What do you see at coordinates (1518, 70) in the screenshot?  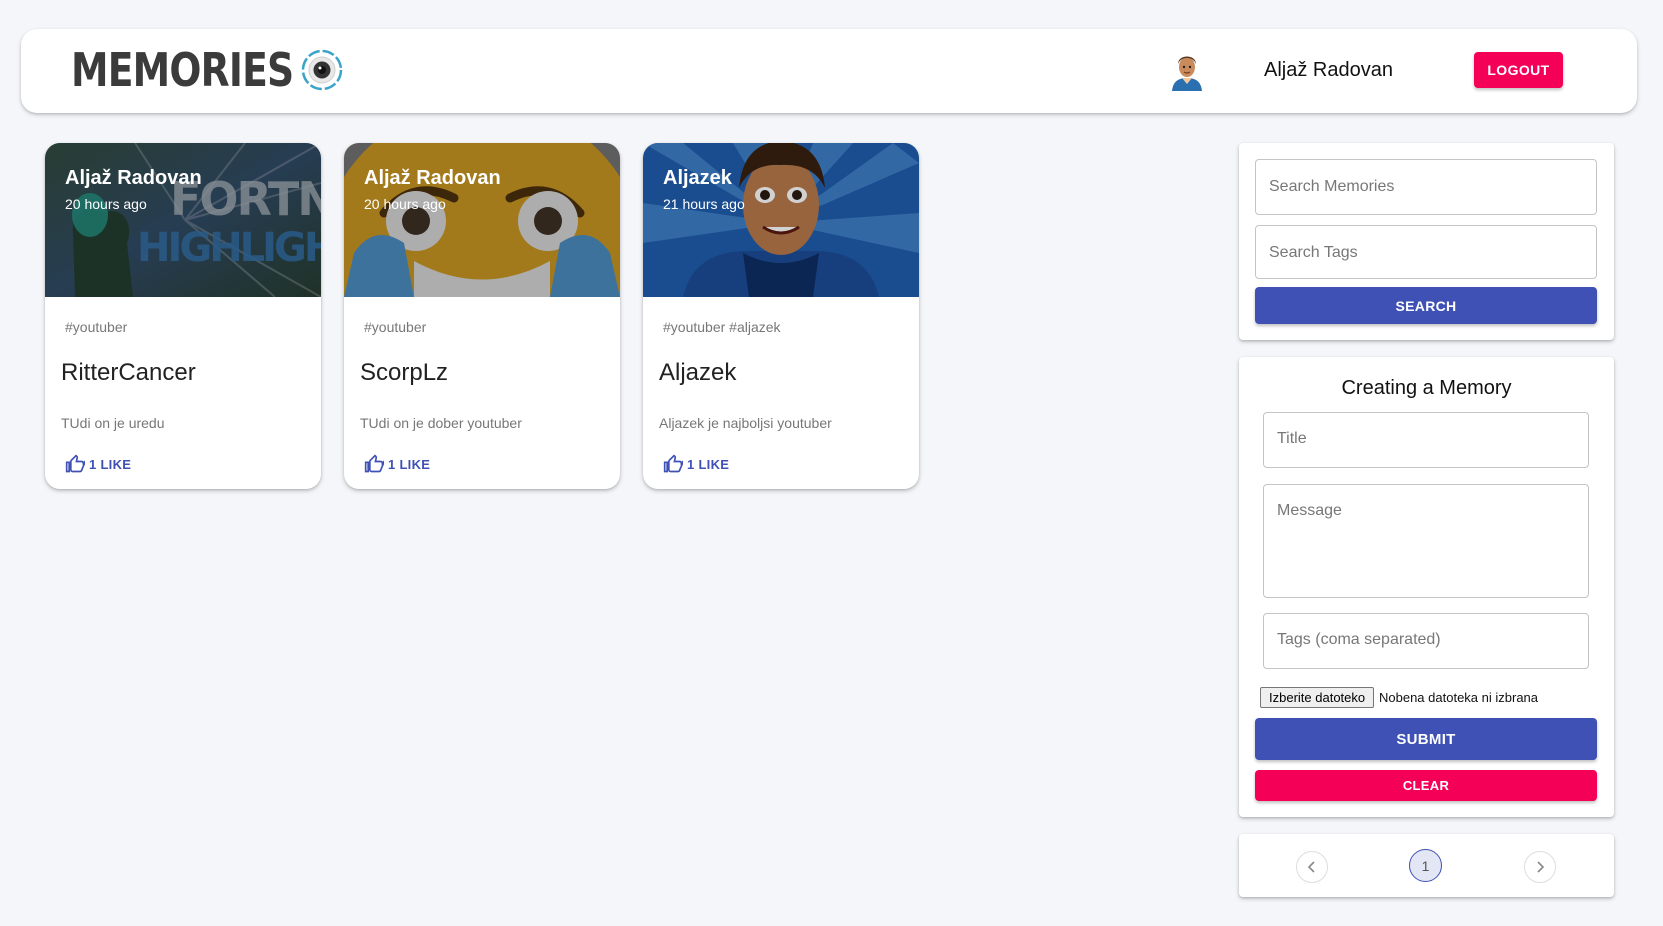 I see `logout-button: LOGOUT` at bounding box center [1518, 70].